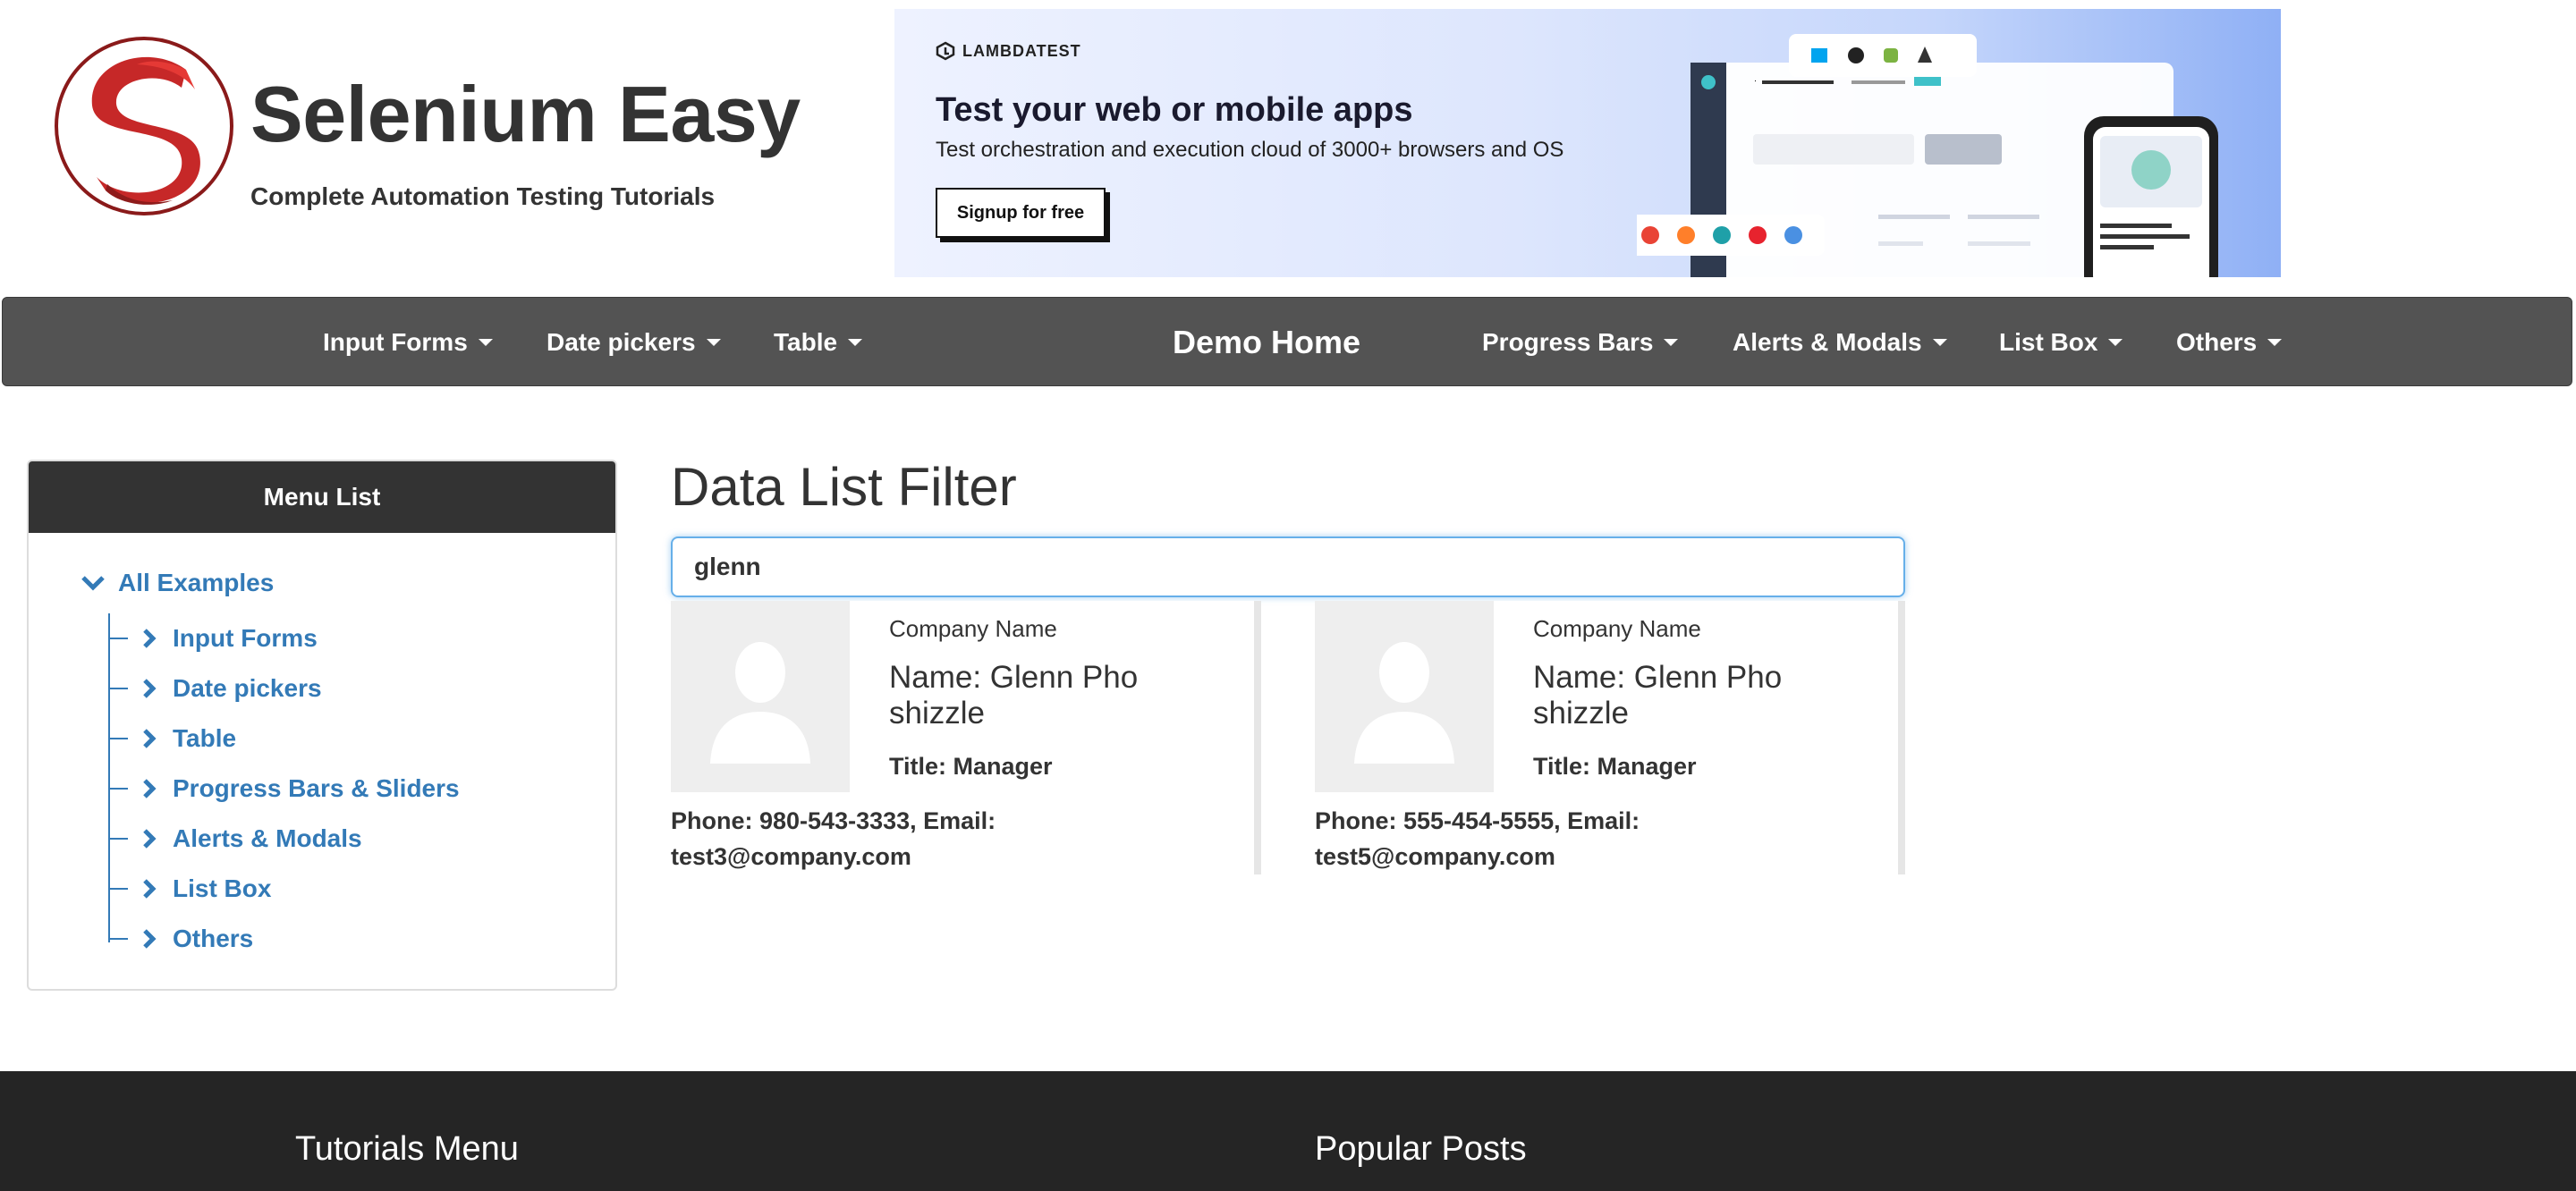 The image size is (2576, 1191). What do you see at coordinates (93, 583) in the screenshot?
I see `chevron-down-icon` at bounding box center [93, 583].